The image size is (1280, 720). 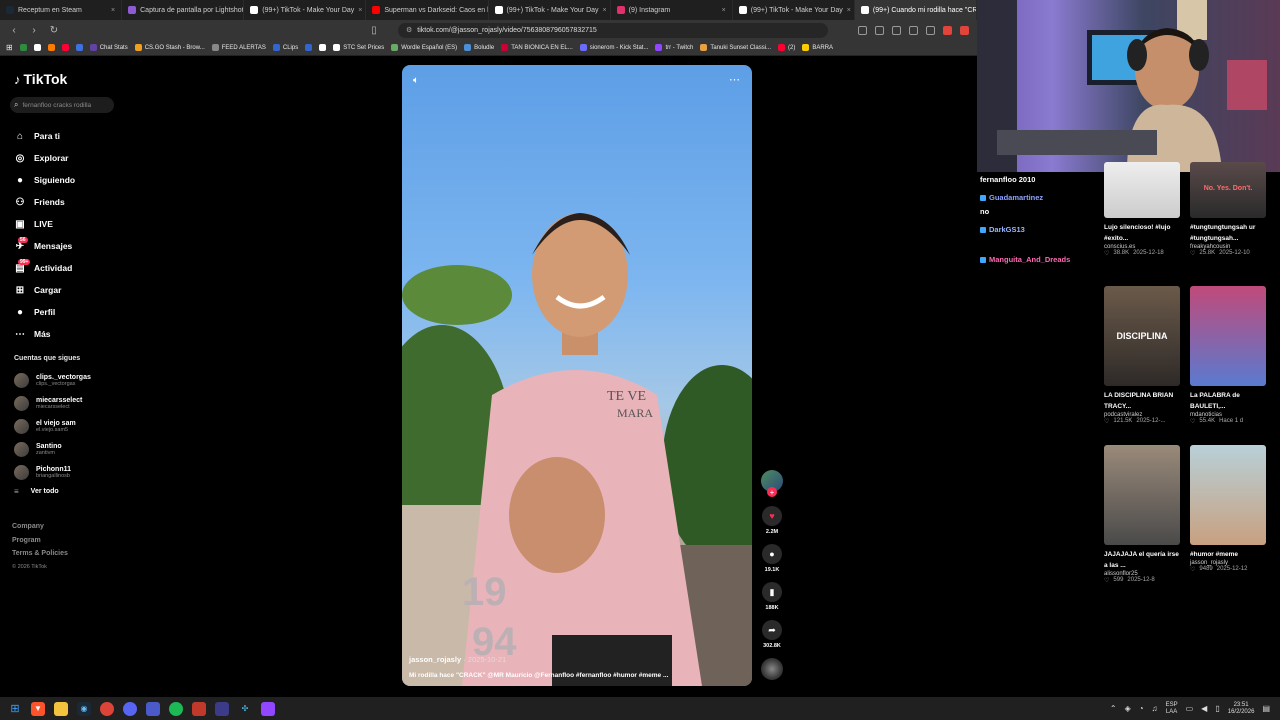 I want to click on browser-tab: Superman vs Darkseid: Caos en la ci...×, so click(x=427, y=10).